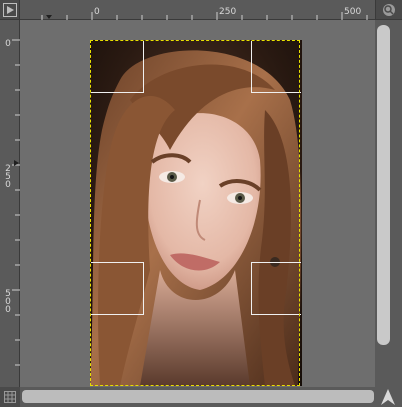 Image resolution: width=402 pixels, height=407 pixels. I want to click on guide-top-right, so click(276, 67).